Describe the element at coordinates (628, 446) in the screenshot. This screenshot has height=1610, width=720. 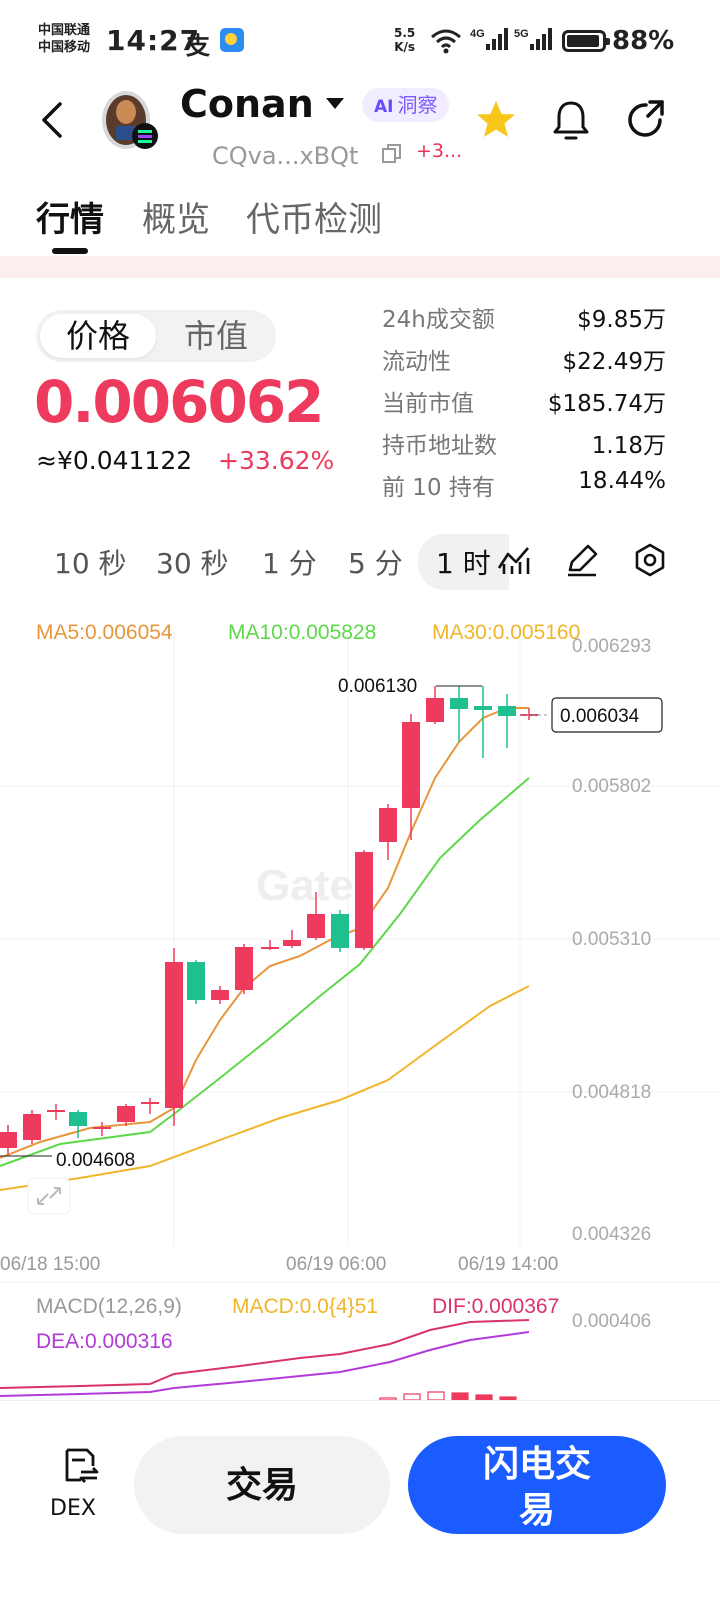
I see `stat-value: 1.18万` at that location.